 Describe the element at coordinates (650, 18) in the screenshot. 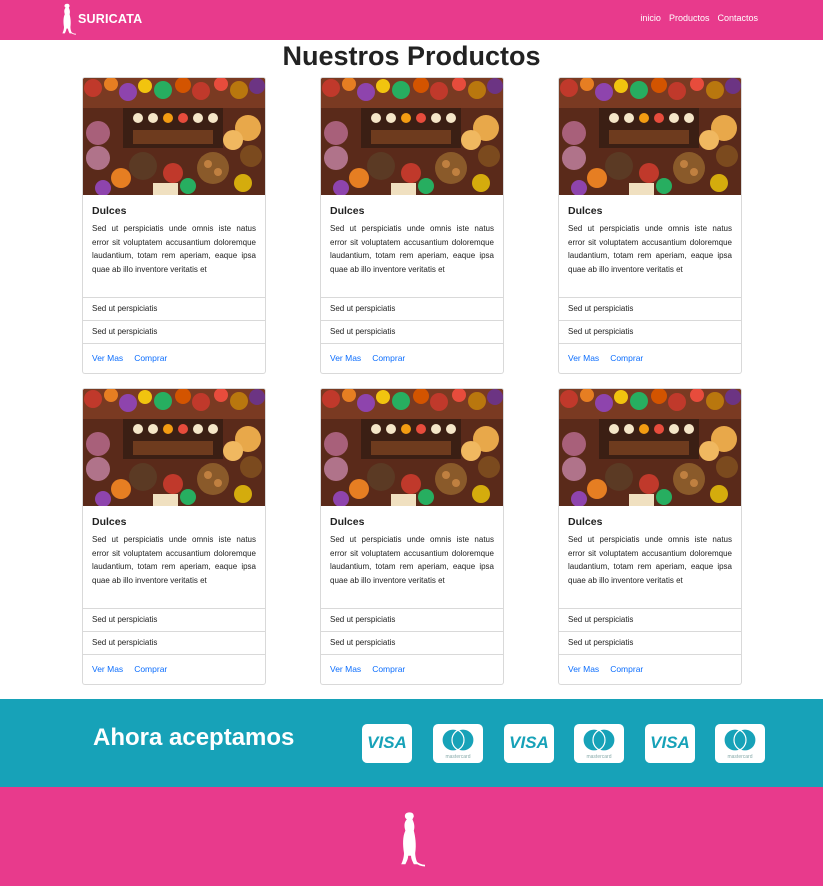

I see `nav-link-inicio: inicio` at that location.